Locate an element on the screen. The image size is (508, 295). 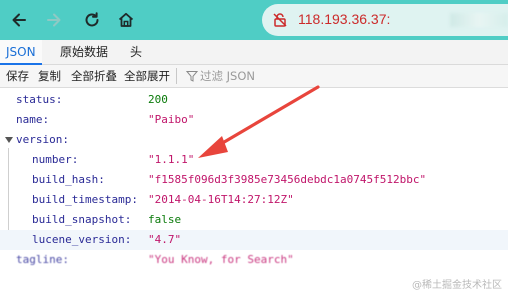
json-row-lucene-version: lucene_version: "4.7" is located at coordinates (254, 240).